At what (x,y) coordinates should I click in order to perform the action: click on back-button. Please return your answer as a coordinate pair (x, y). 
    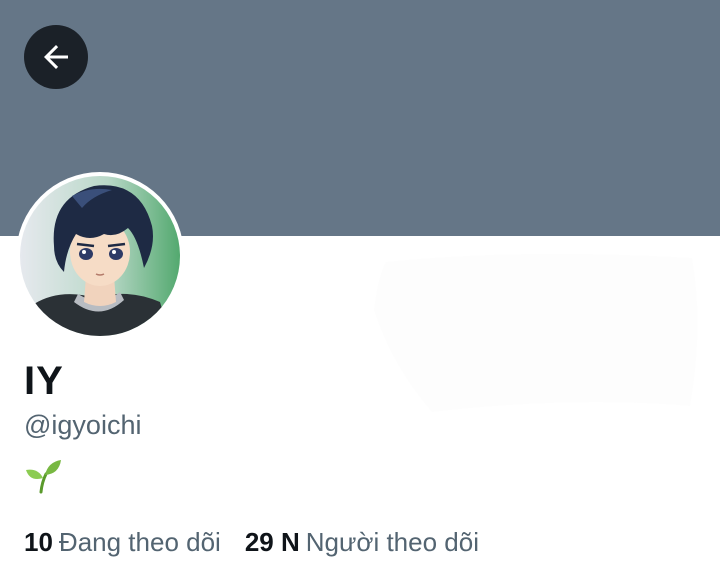
    Looking at the image, I should click on (56, 57).